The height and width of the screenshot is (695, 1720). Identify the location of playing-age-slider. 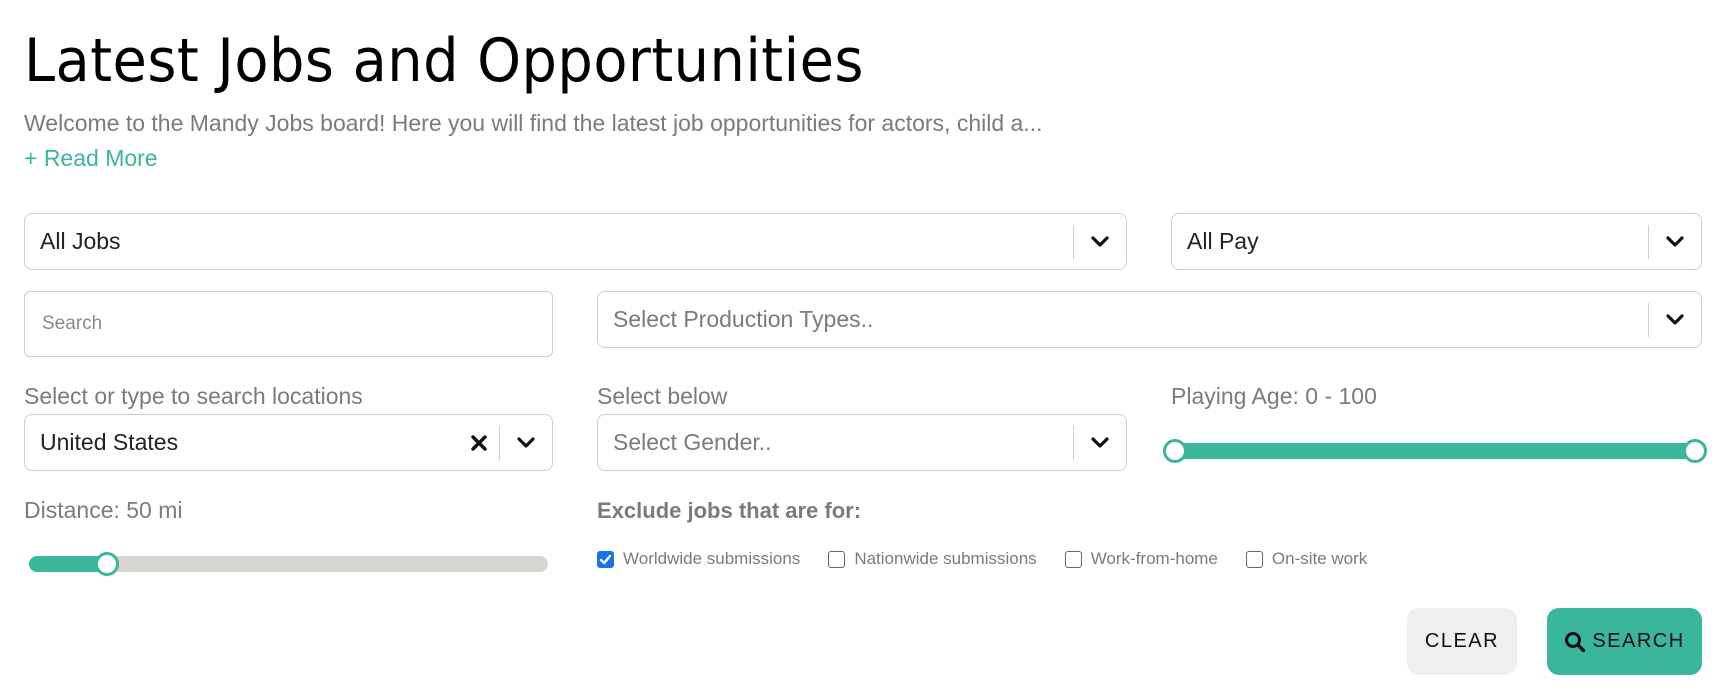
(1435, 451).